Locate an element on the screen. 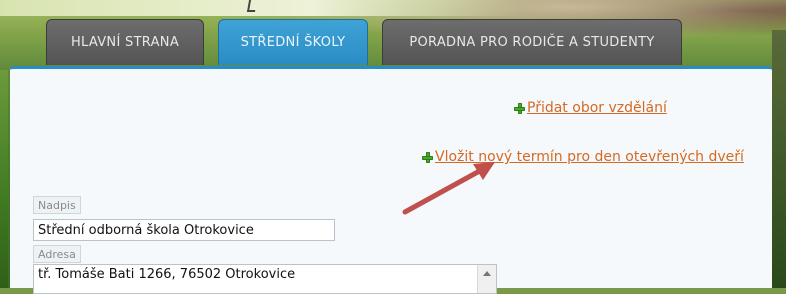 The height and width of the screenshot is (294, 786). annotation-arrow is located at coordinates (448, 188).